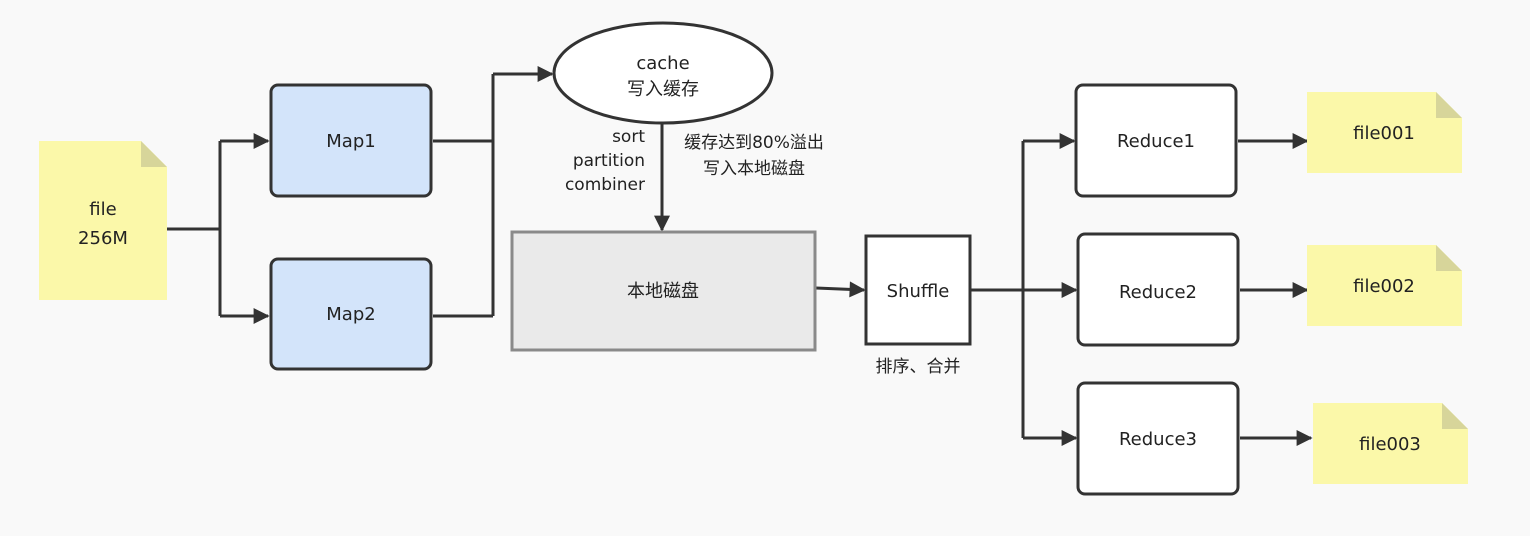 The height and width of the screenshot is (536, 1530). Describe the element at coordinates (628, 137) in the screenshot. I see `sort-step-1: sort` at that location.